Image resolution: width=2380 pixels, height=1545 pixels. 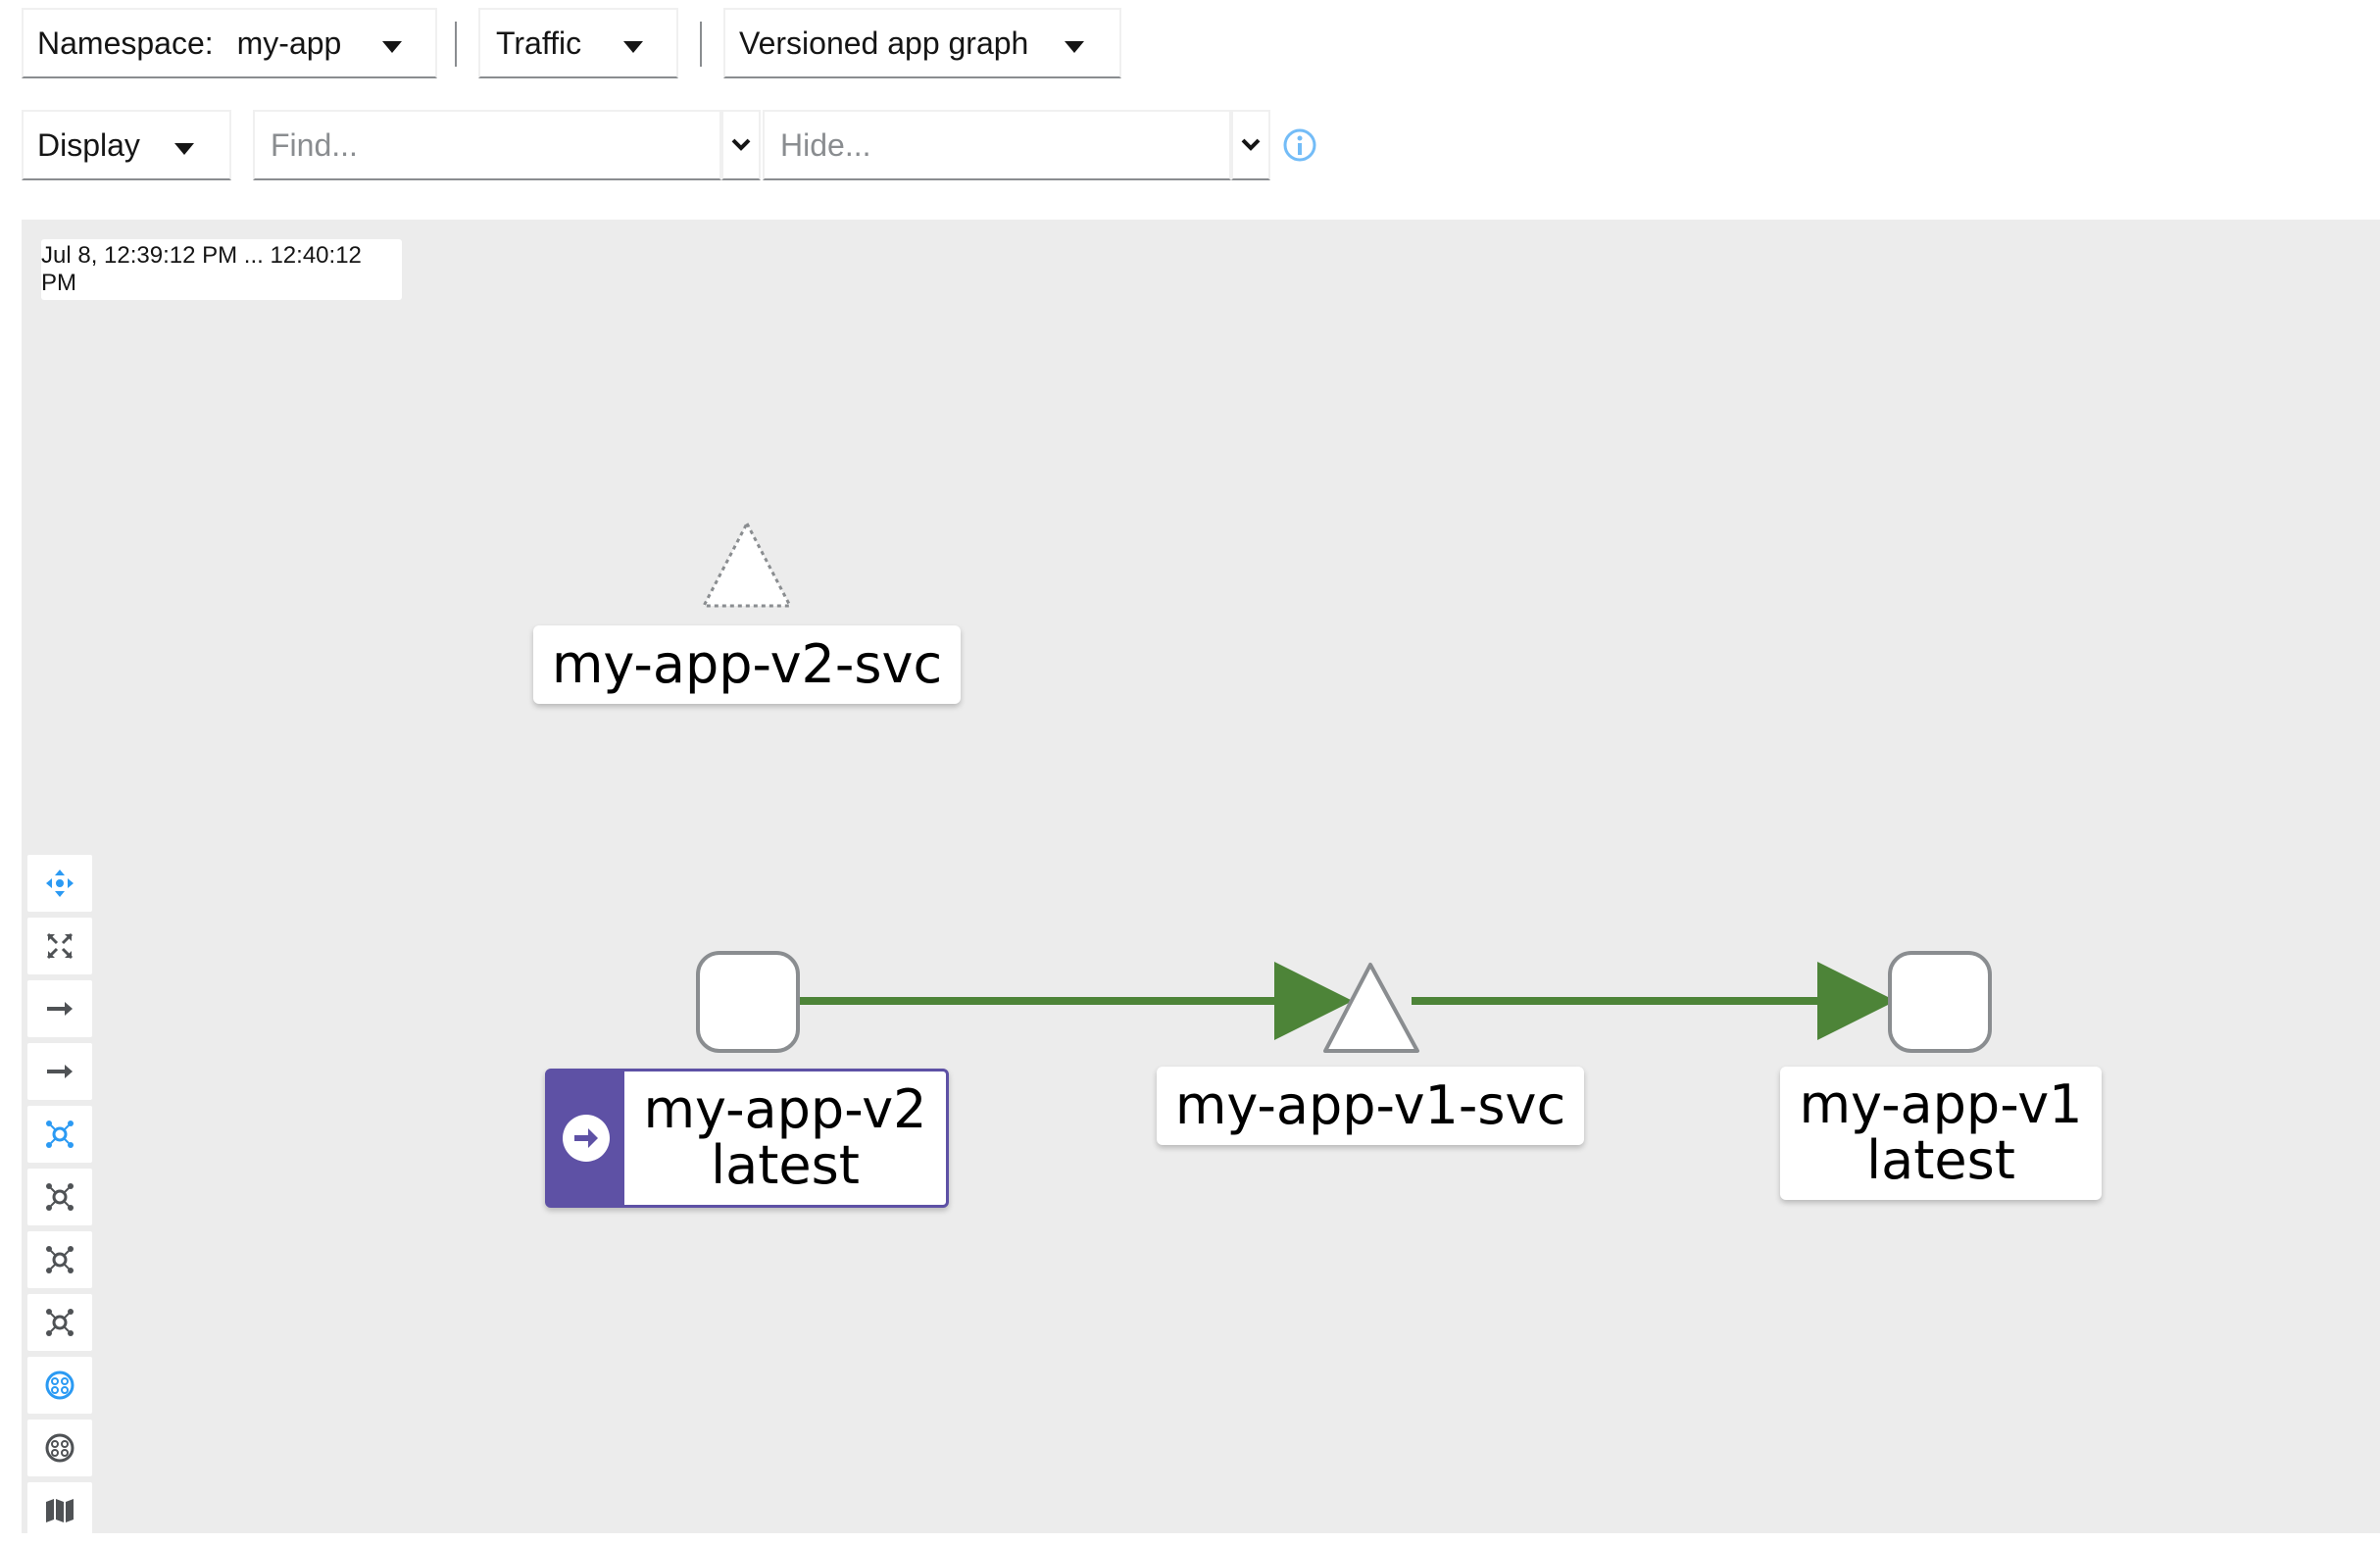 I want to click on legend-map-icon, so click(x=60, y=1510).